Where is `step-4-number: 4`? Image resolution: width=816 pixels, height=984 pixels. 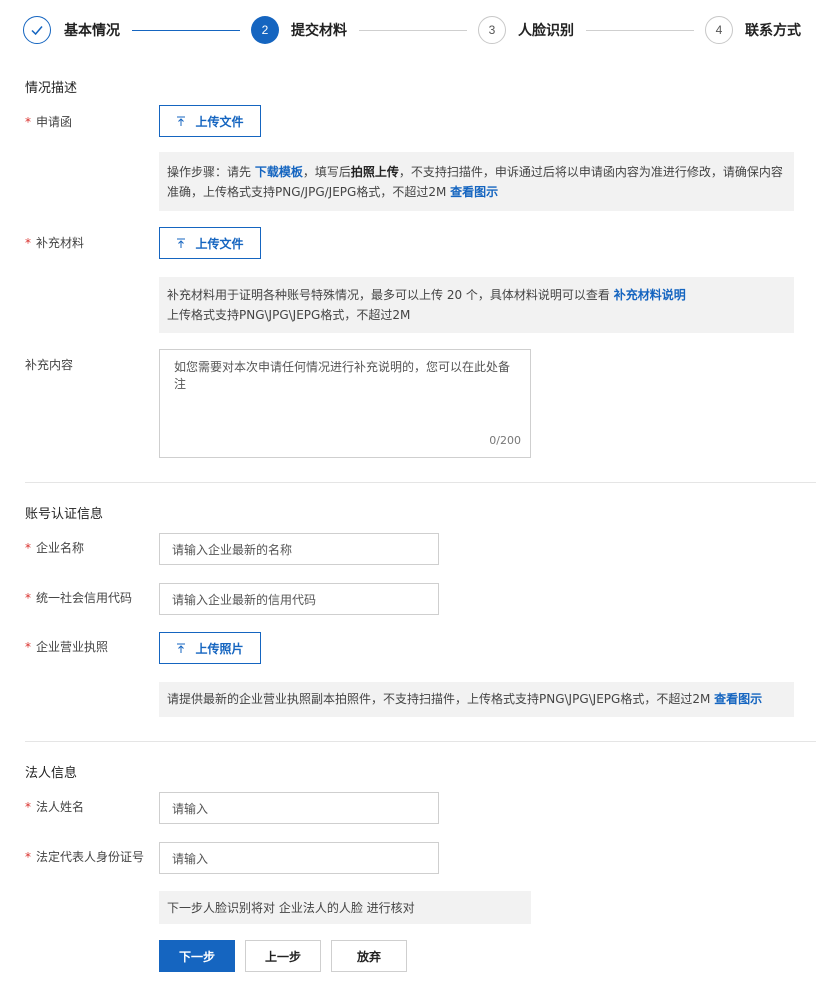
step-4-number: 4 is located at coordinates (719, 30).